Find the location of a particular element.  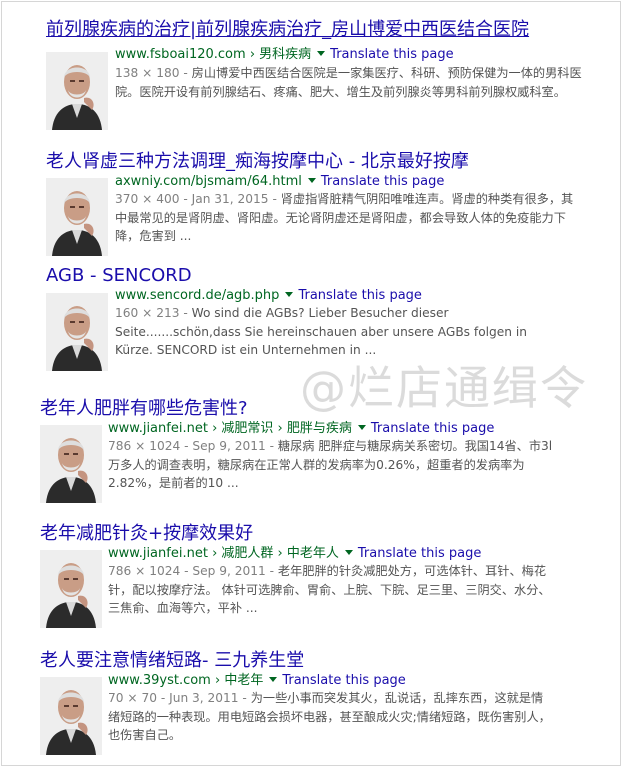

result-meta: 160 × 213 - is located at coordinates (153, 313).